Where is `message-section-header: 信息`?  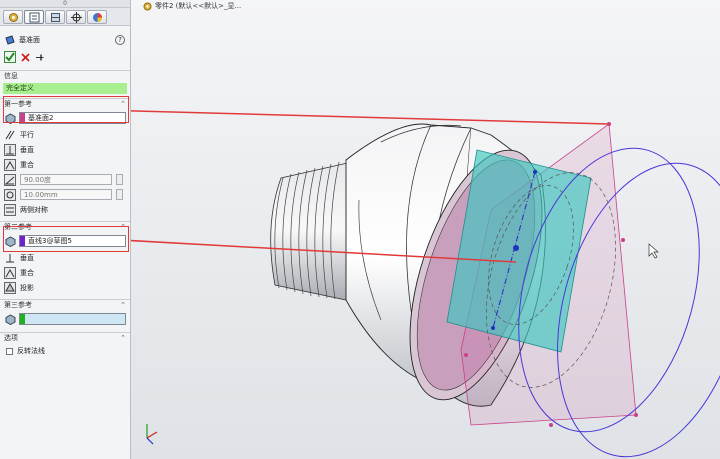
message-section-header: 信息 is located at coordinates (65, 75).